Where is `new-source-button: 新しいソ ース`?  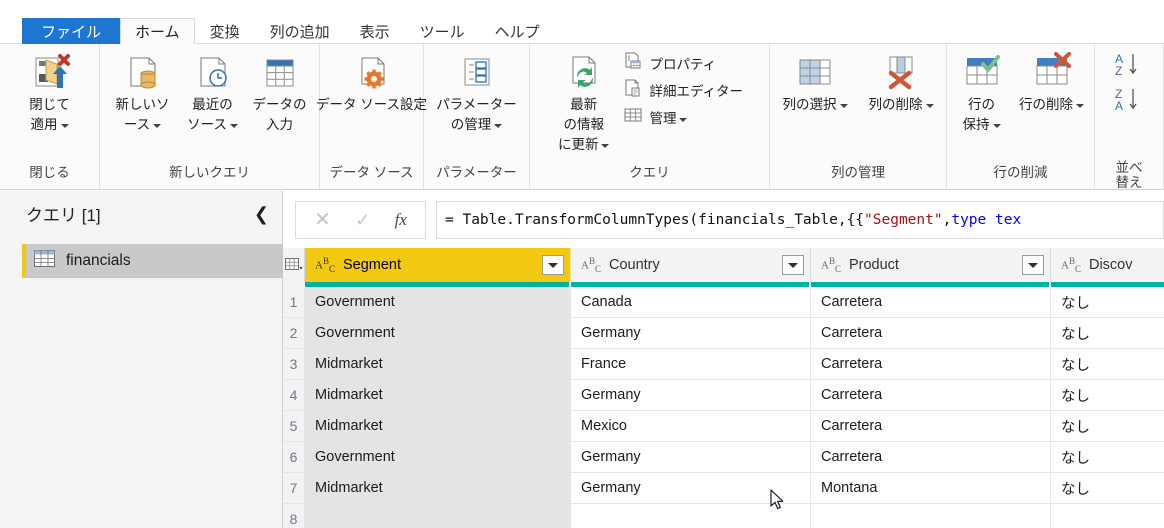 new-source-button: 新しいソ ース is located at coordinates (143, 92).